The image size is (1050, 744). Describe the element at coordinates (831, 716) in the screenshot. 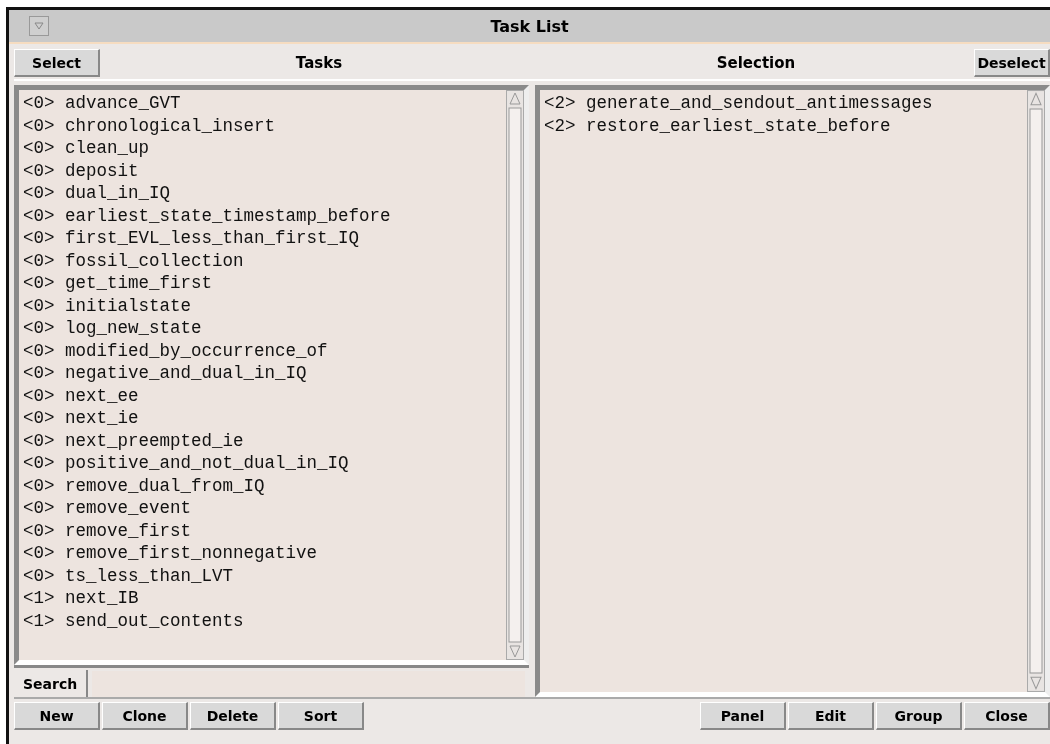

I see `toolbar-button: Edit` at that location.